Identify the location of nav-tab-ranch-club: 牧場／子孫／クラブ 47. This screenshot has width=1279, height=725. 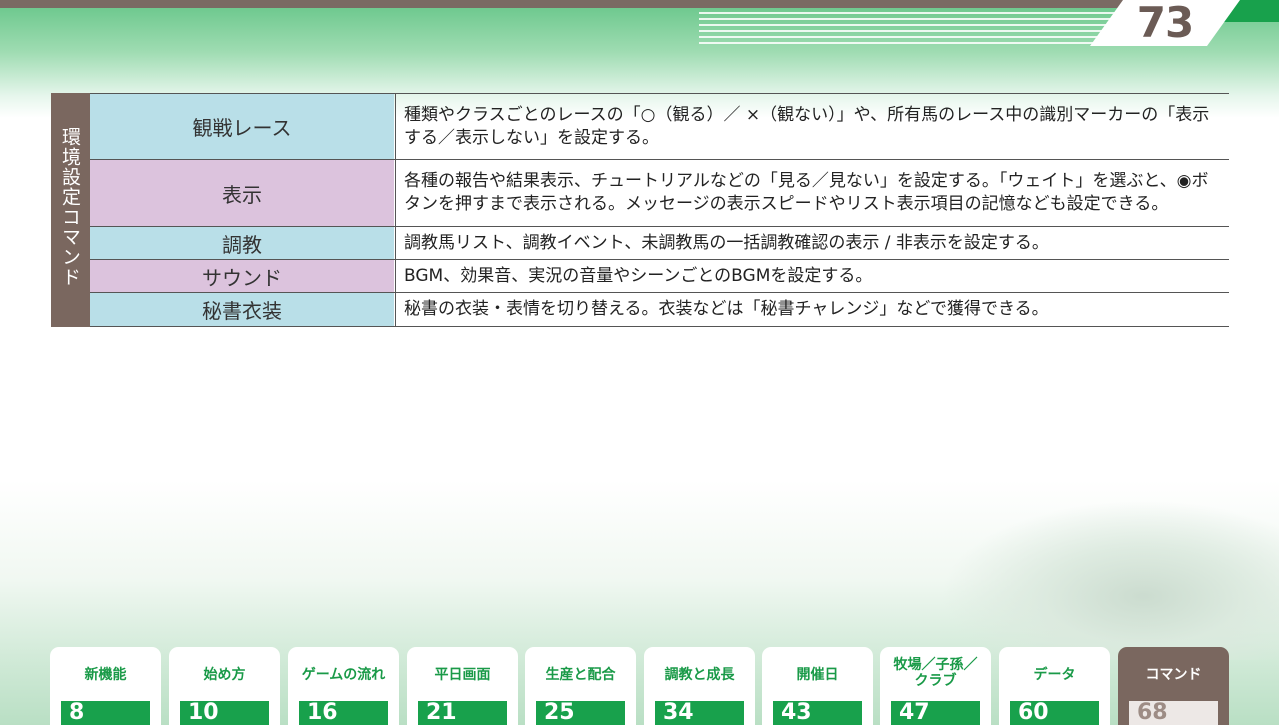
(935, 686).